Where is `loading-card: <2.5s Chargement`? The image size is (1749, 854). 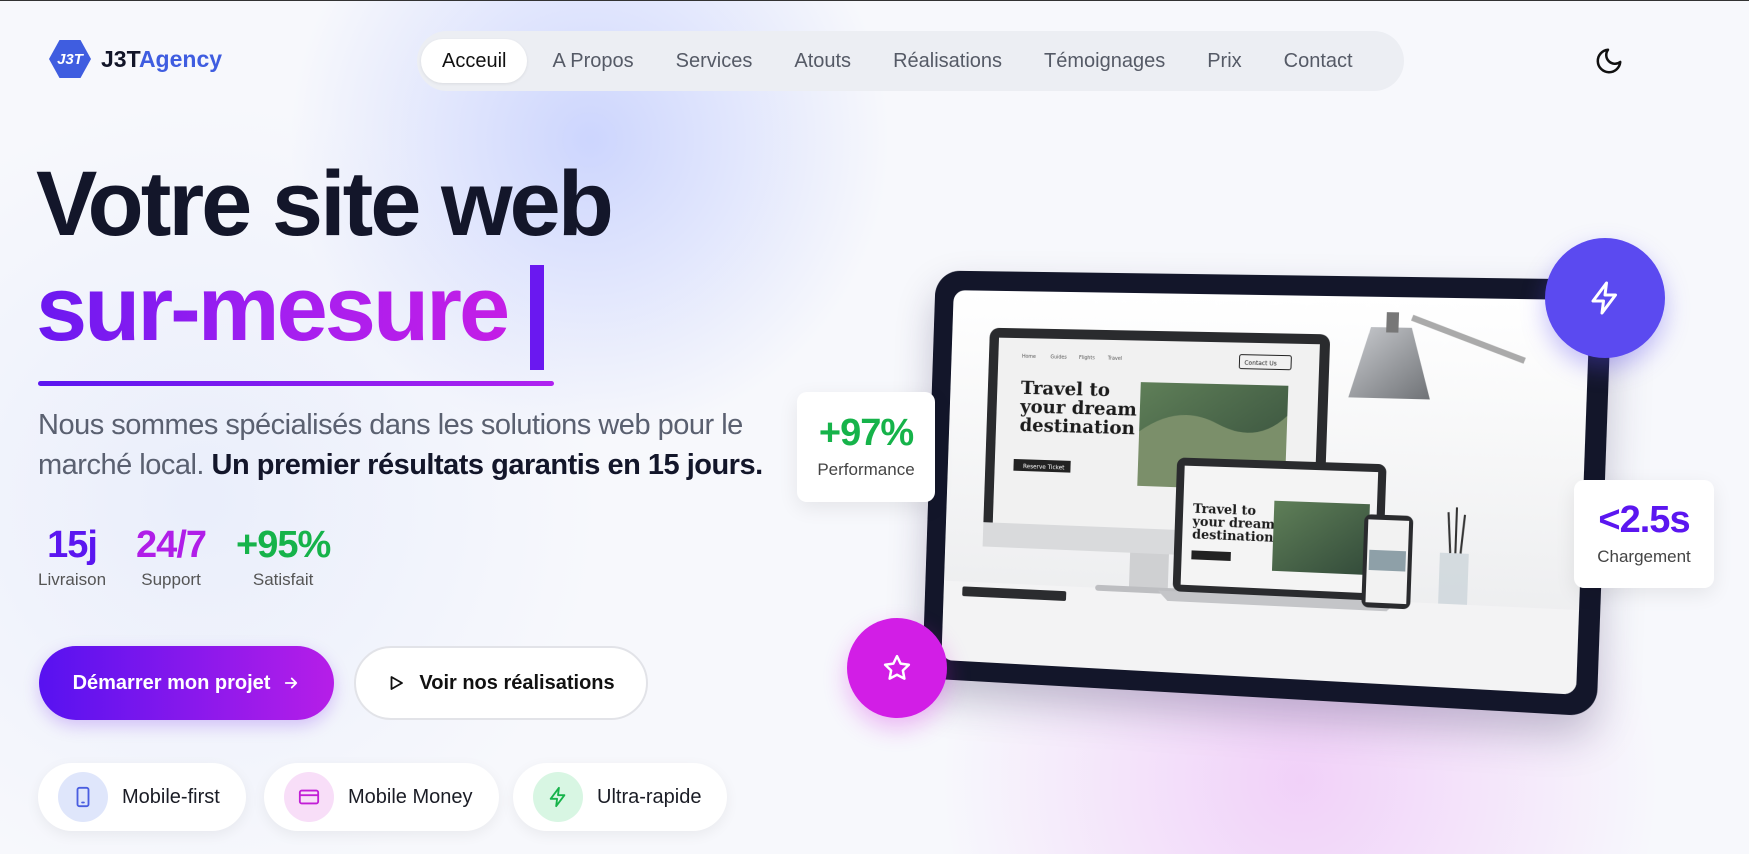 loading-card: <2.5s Chargement is located at coordinates (1644, 534).